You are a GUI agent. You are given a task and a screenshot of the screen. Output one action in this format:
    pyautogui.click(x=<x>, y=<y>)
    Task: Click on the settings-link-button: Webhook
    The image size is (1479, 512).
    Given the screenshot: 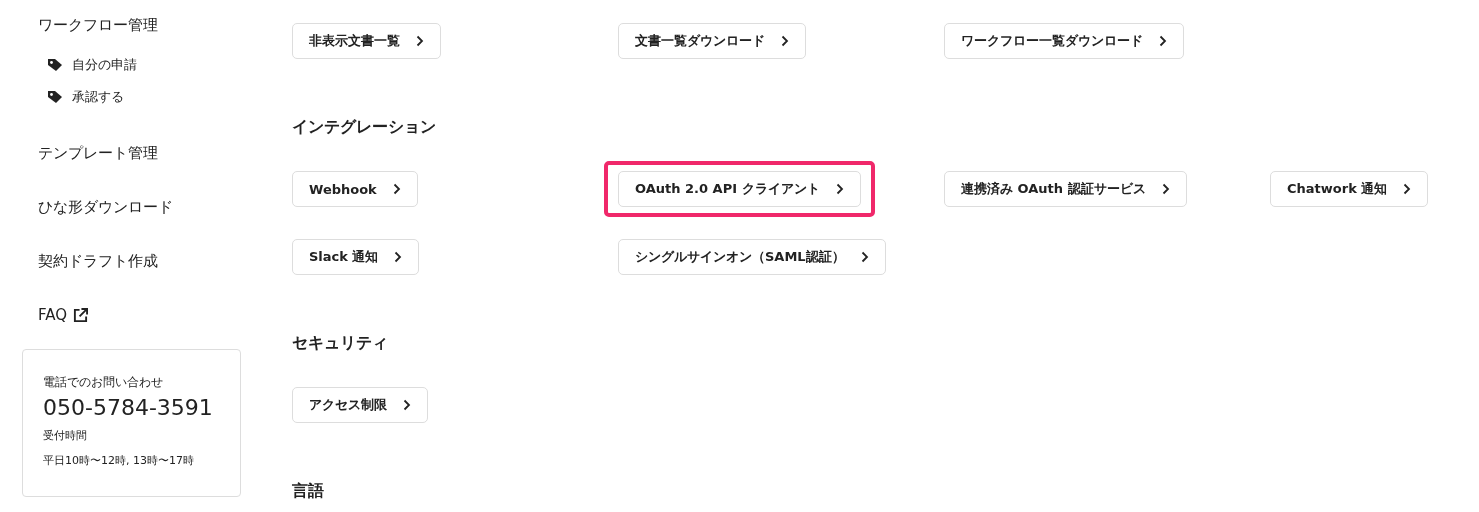 What is the action you would take?
    pyautogui.click(x=355, y=189)
    